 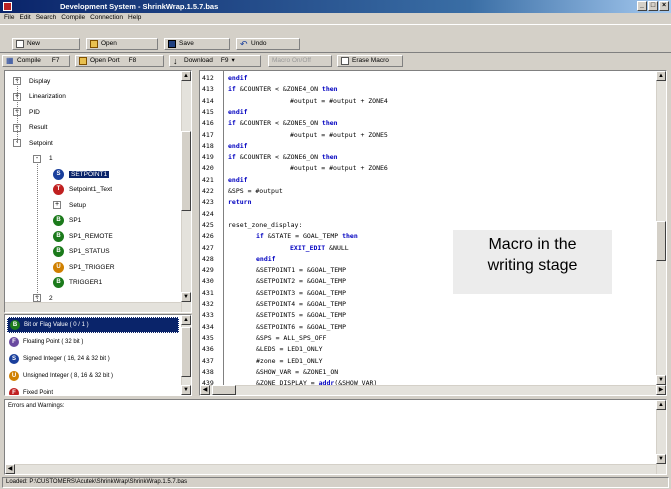 I want to click on code-line: &SETPOINT6 = &GOAL_TEMP, so click(x=301, y=327).